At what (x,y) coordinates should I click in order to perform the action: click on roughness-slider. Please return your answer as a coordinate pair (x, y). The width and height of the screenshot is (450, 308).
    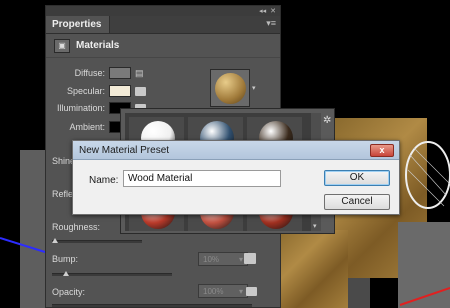
    Looking at the image, I should click on (97, 241).